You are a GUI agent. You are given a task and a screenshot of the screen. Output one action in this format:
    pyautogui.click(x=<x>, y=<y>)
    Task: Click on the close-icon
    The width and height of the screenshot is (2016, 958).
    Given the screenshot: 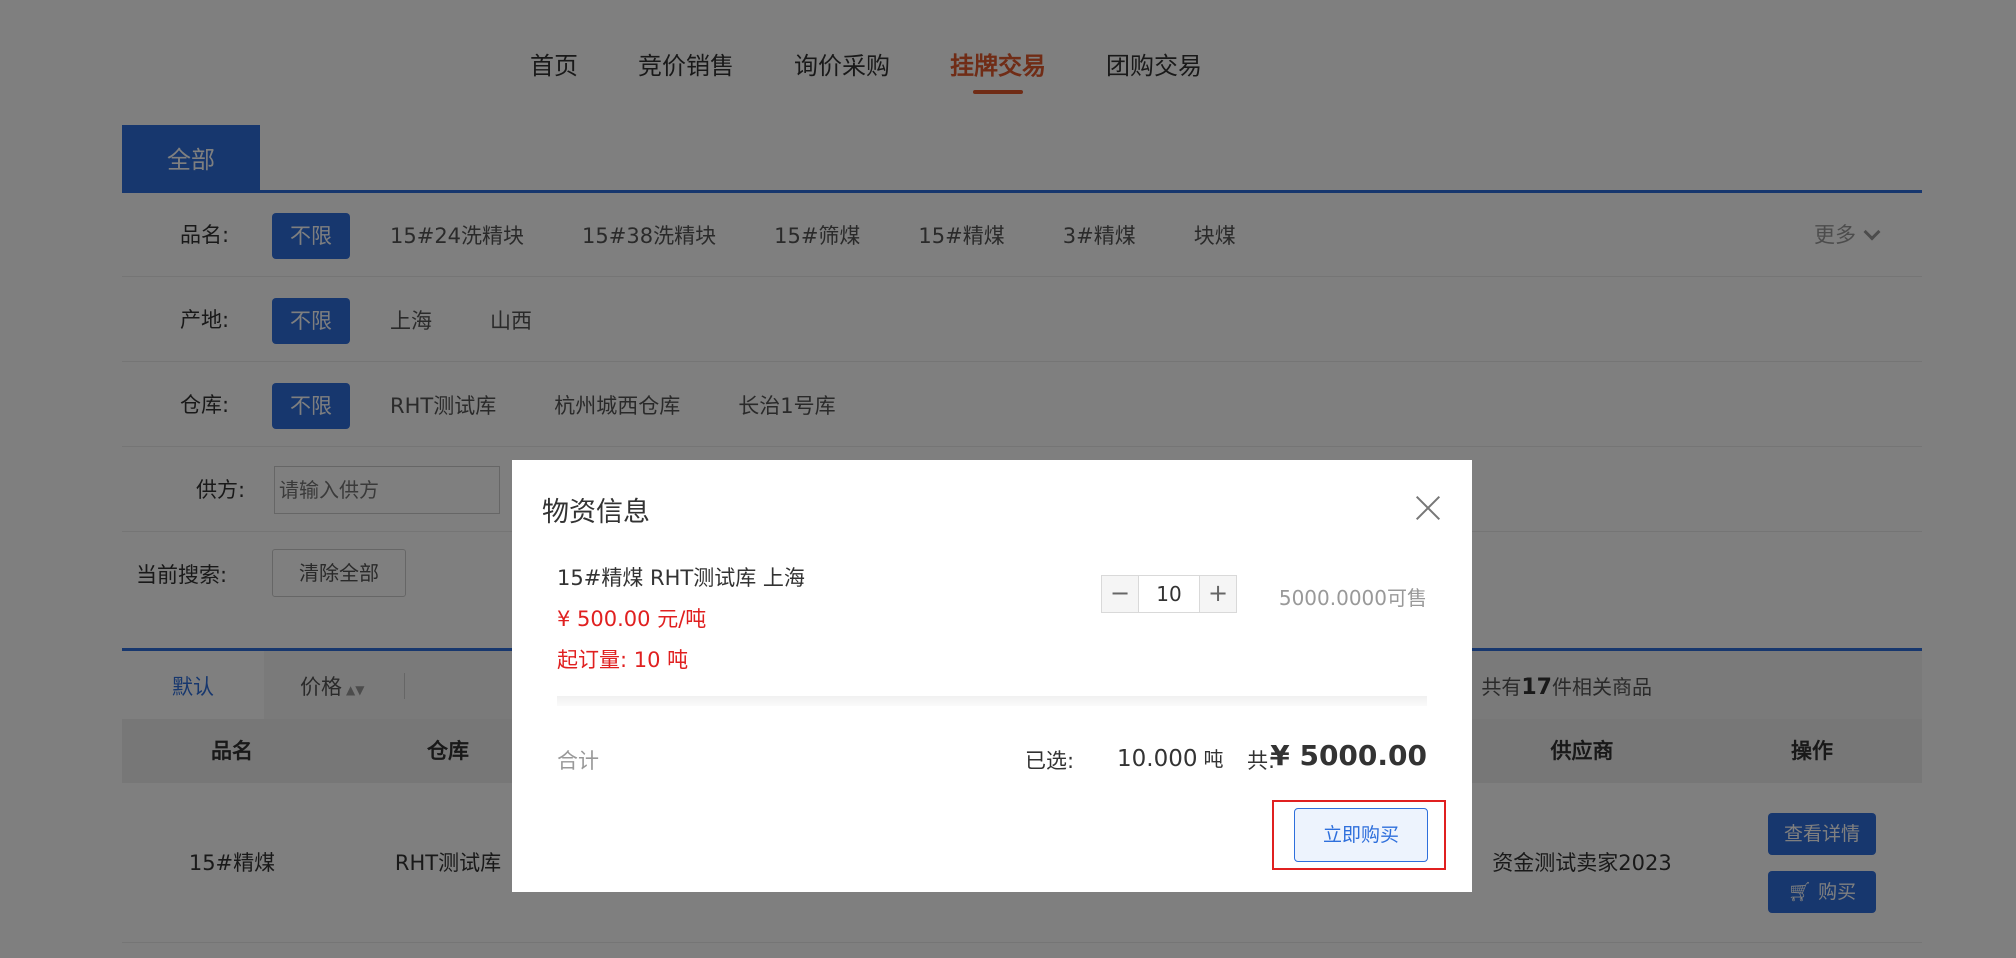 What is the action you would take?
    pyautogui.click(x=1428, y=508)
    